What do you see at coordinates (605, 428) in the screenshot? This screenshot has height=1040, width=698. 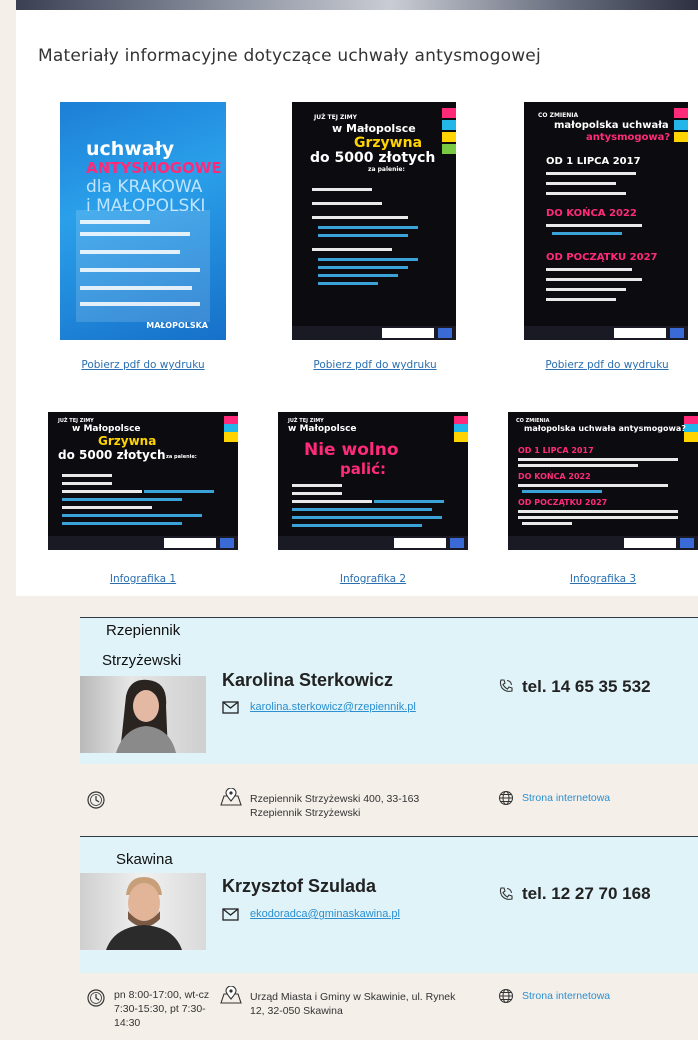 I see `poster-line: małopolska uchwała antysmogowa?` at bounding box center [605, 428].